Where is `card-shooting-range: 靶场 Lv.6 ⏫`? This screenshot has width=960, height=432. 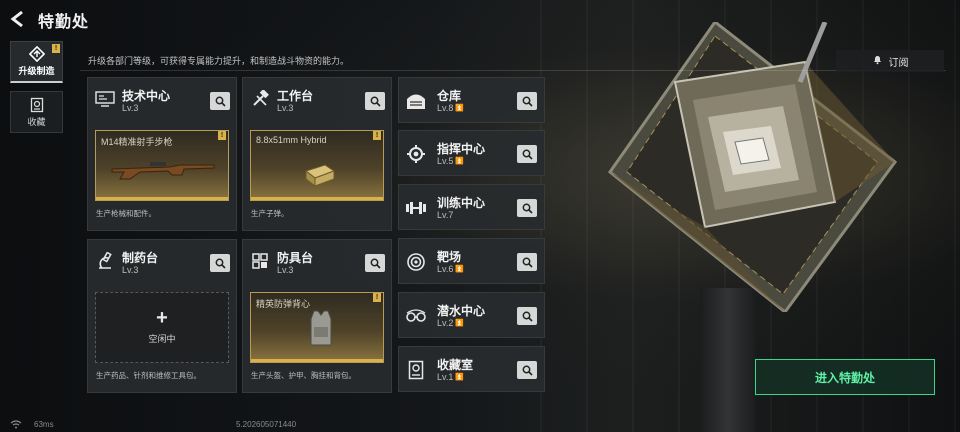
card-shooting-range: 靶场 Lv.6 ⏫ is located at coordinates (471, 261).